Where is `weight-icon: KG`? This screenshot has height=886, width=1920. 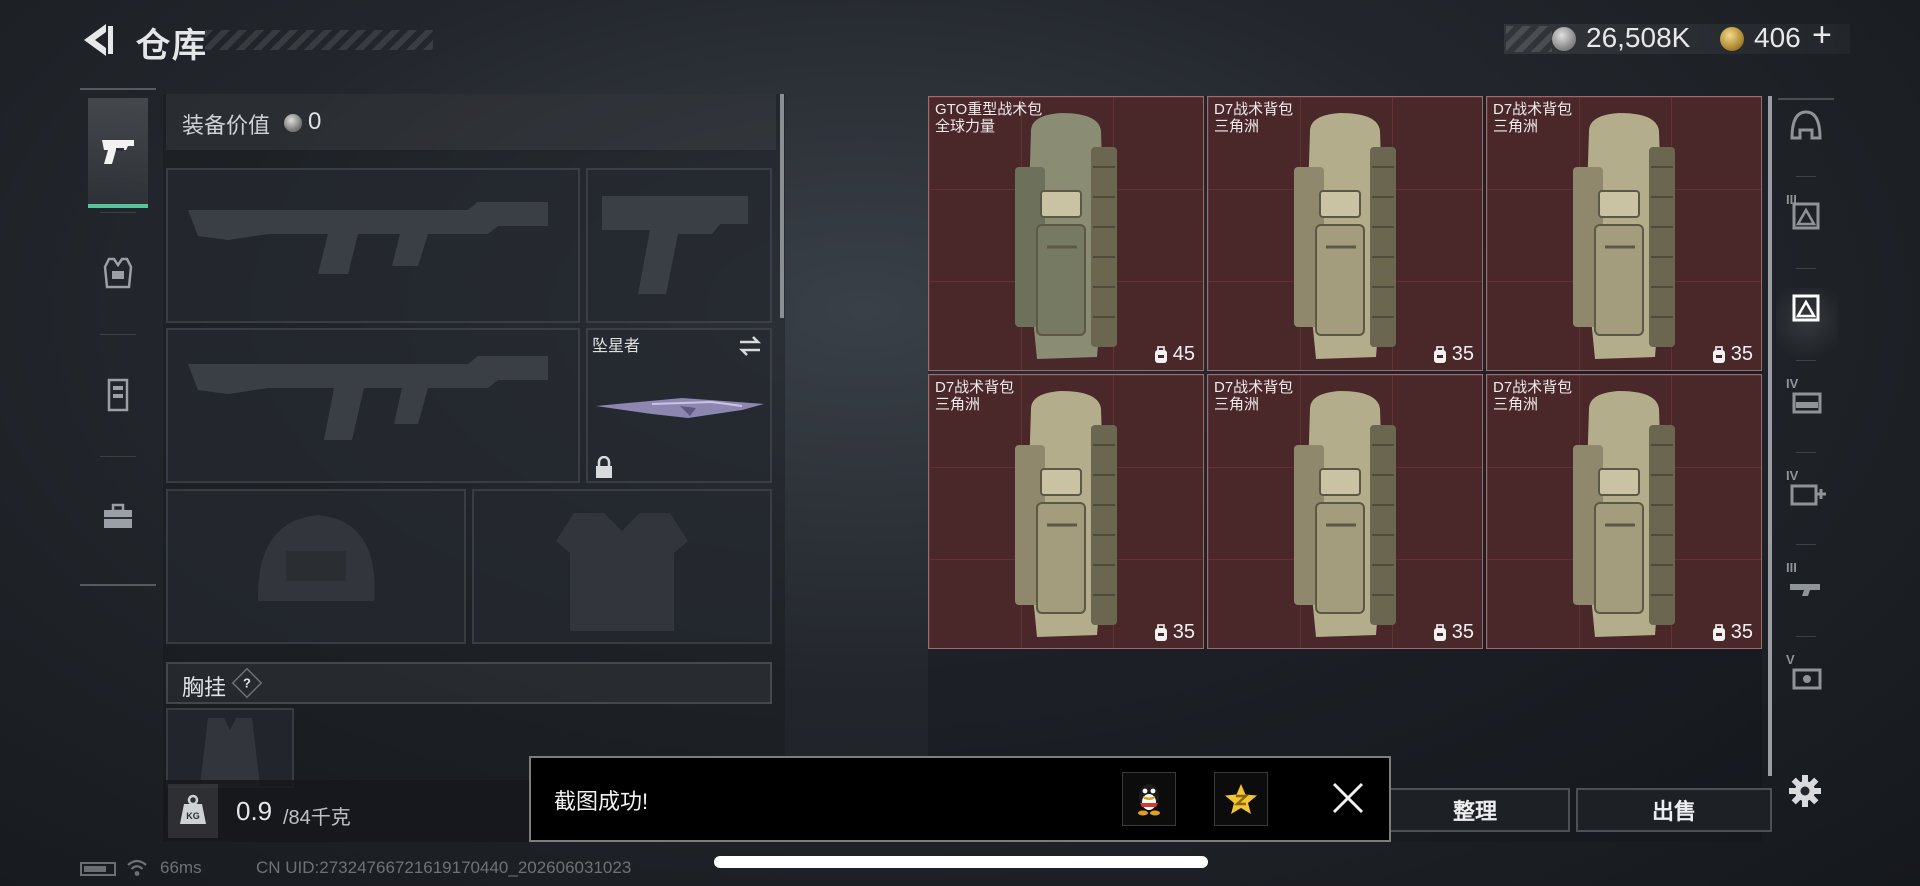 weight-icon: KG is located at coordinates (193, 809).